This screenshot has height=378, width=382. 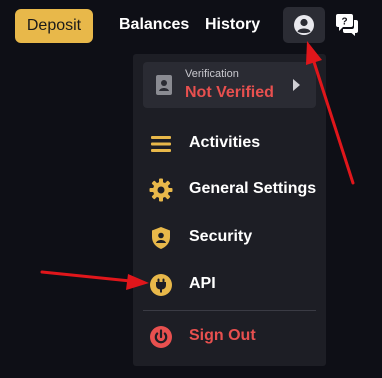 I want to click on profile-button, so click(x=304, y=25).